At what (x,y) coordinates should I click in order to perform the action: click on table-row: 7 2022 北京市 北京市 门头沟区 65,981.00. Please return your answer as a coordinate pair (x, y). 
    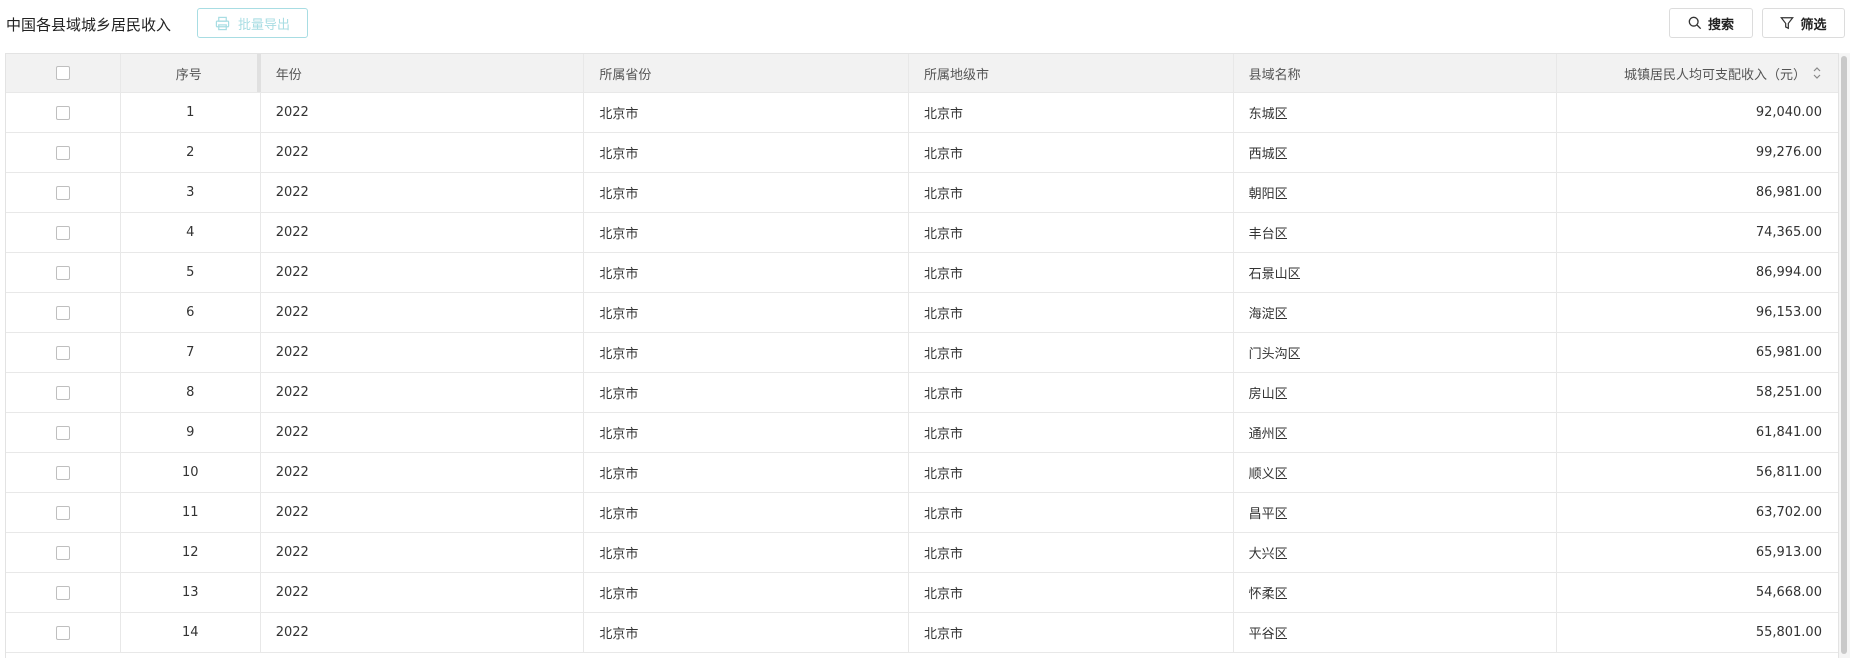
    Looking at the image, I should click on (922, 353).